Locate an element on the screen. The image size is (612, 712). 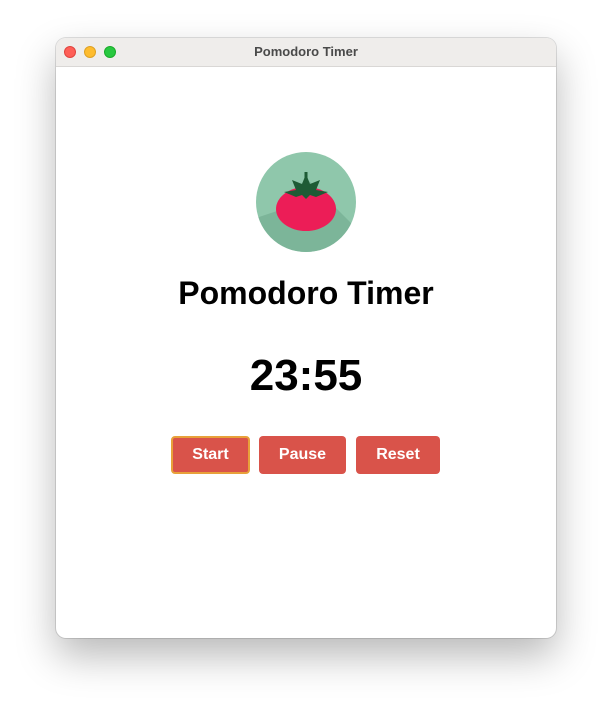
page-title: Pomodoro Timer is located at coordinates (306, 293).